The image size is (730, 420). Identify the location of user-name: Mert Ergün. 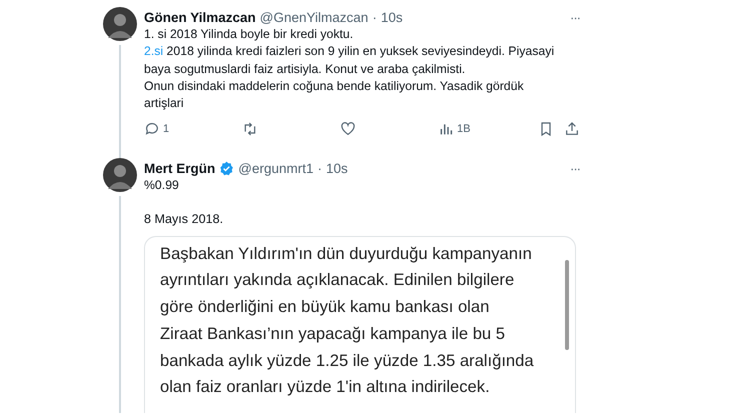
(180, 168).